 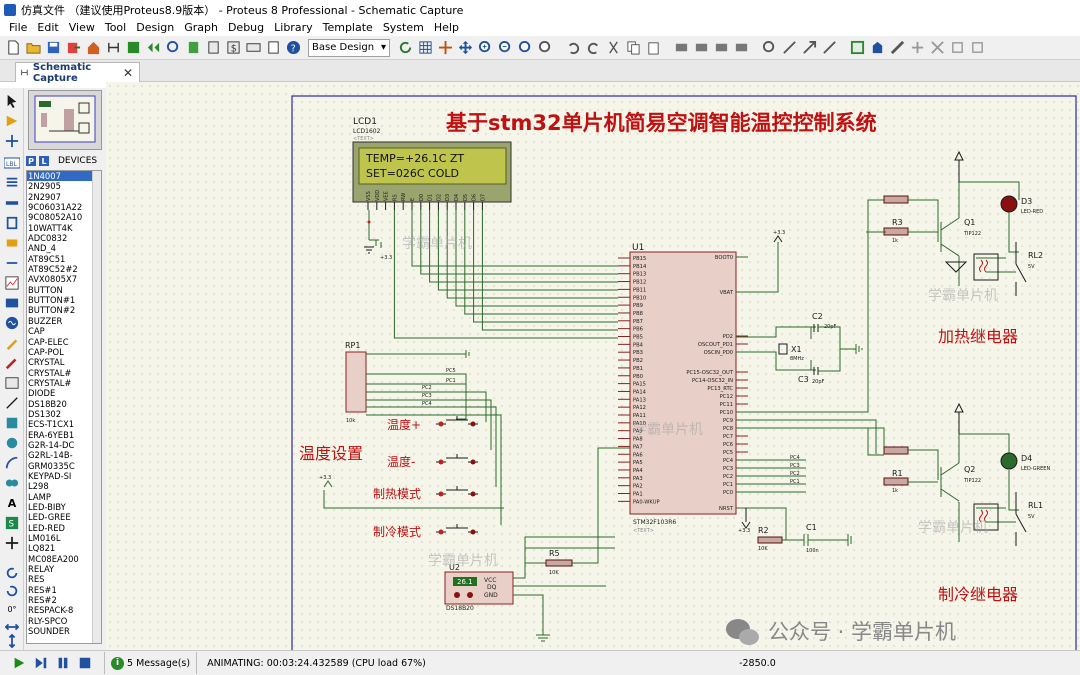 What do you see at coordinates (64, 352) in the screenshot?
I see `device-list-item: CAP-POL` at bounding box center [64, 352].